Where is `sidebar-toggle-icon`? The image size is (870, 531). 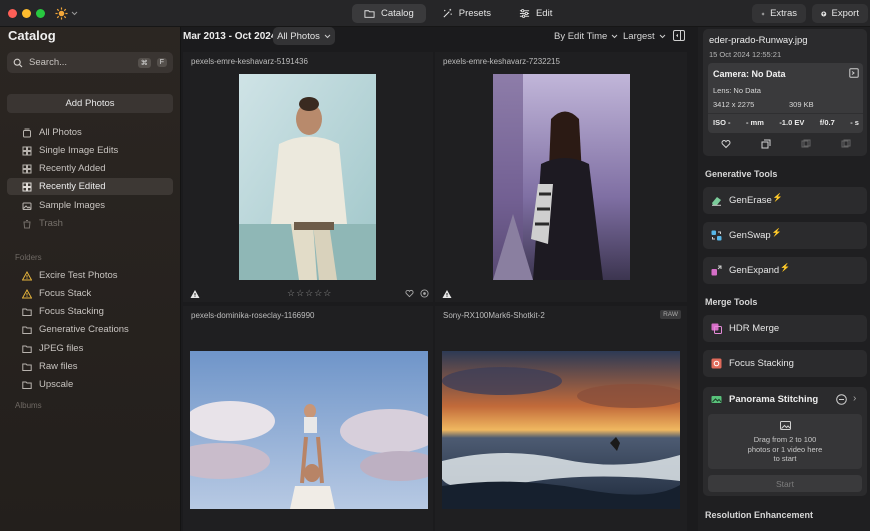
sidebar-toggle-icon is located at coordinates (679, 35).